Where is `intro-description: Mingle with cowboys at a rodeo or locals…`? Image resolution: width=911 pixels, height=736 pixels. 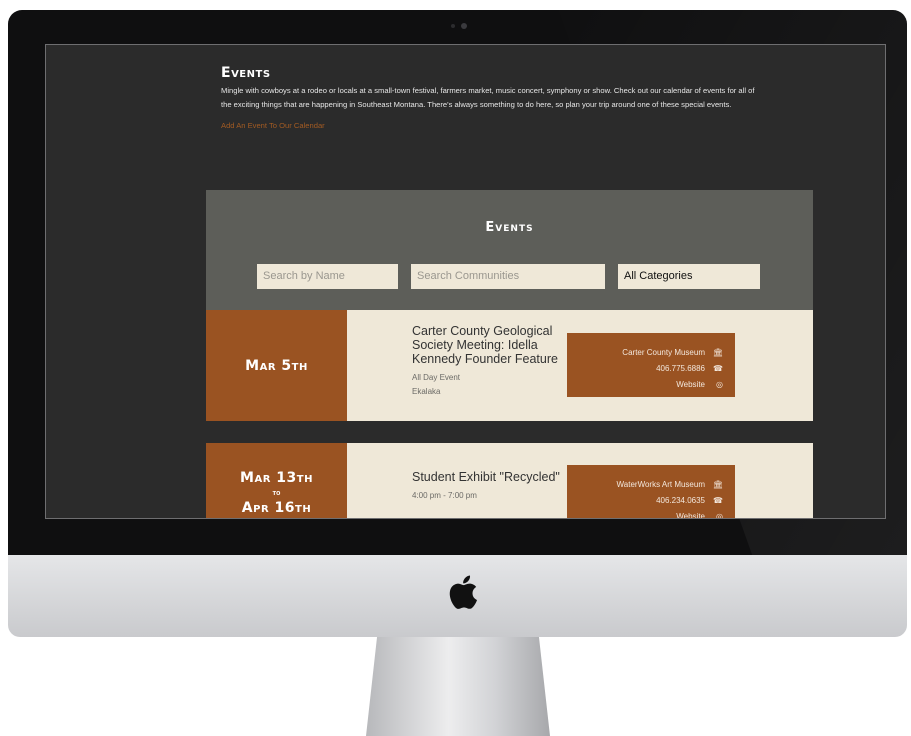 intro-description: Mingle with cowboys at a rodeo or locals… is located at coordinates (488, 97).